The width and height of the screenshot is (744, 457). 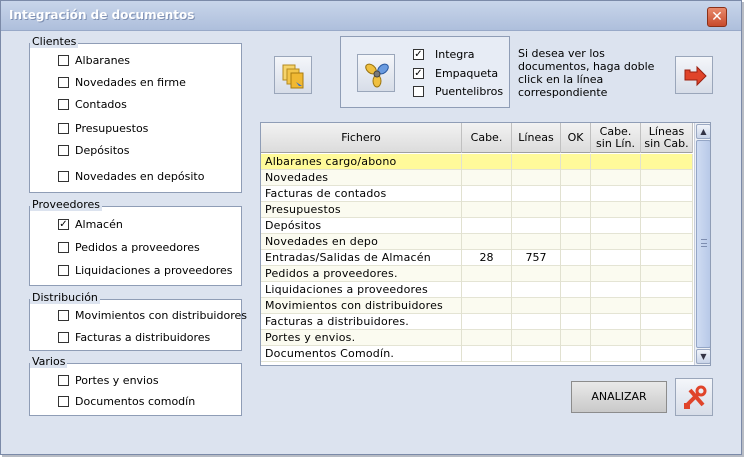 I want to click on table-row: Depósitos, so click(x=477, y=226).